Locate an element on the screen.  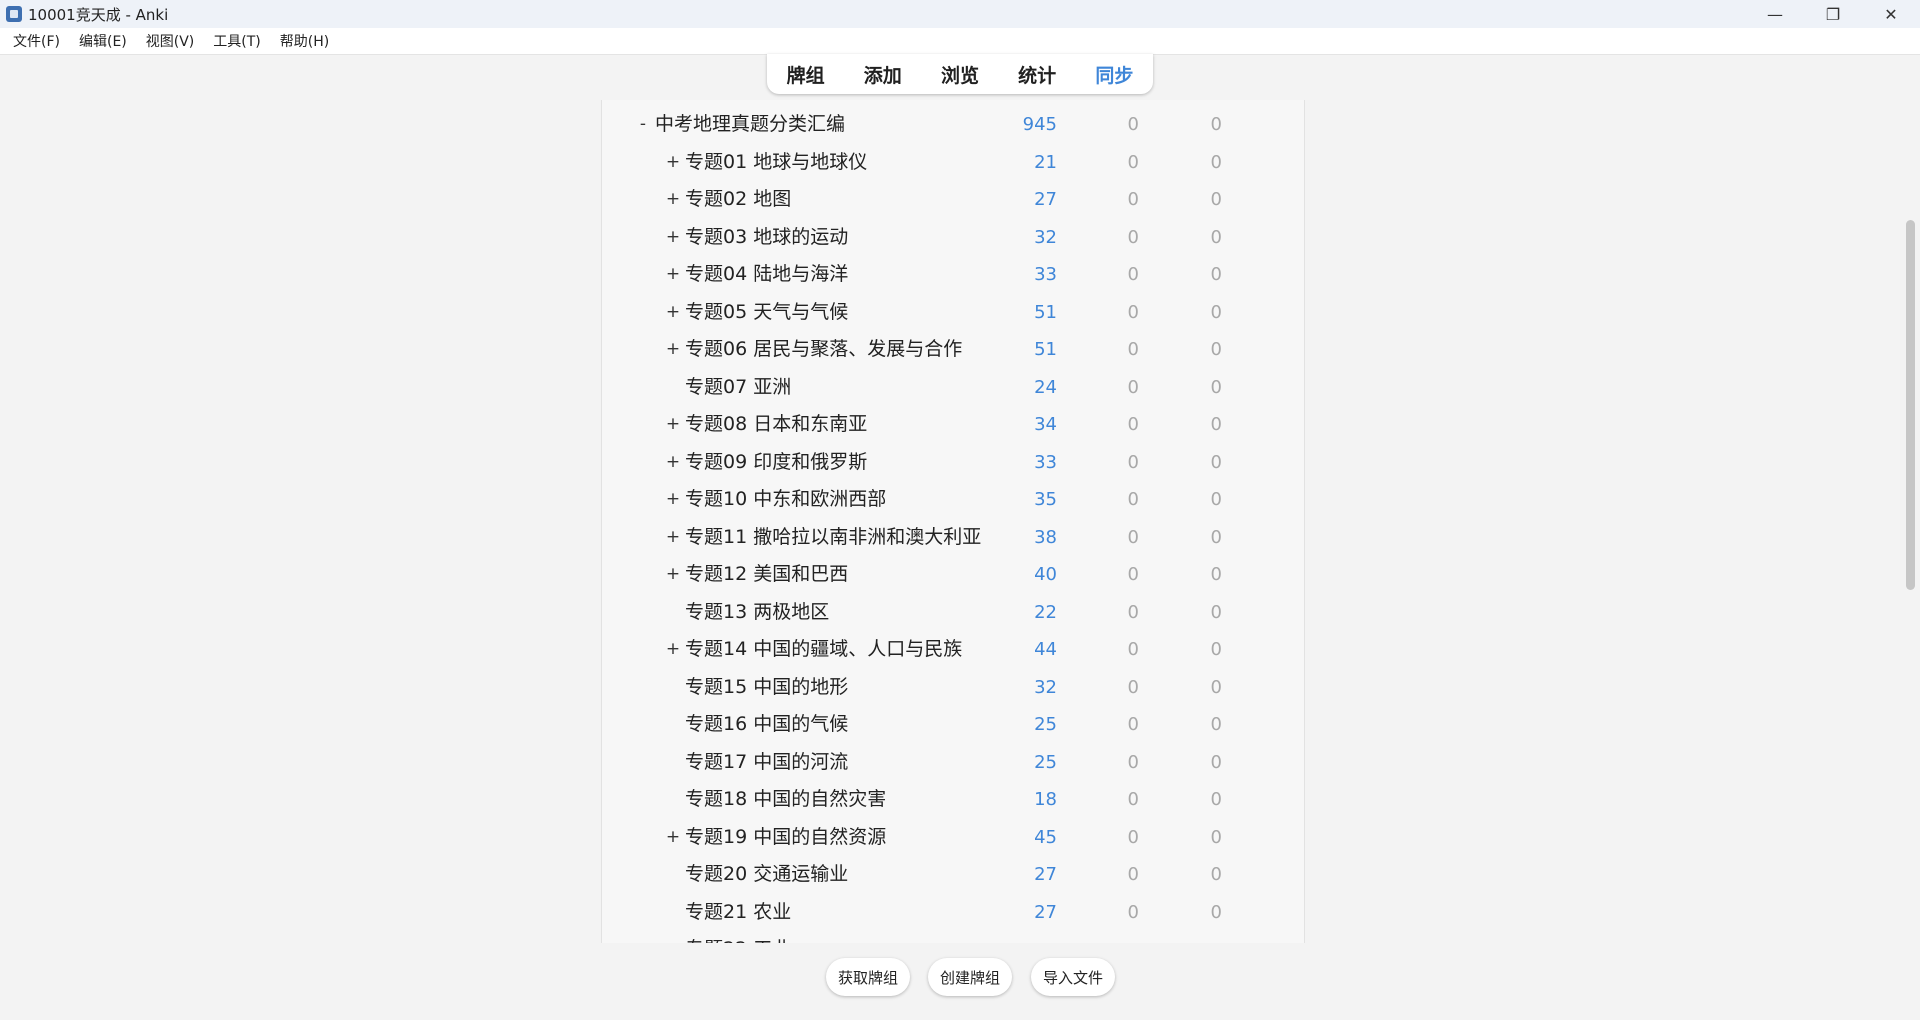
collapse-toggle: - is located at coordinates (643, 124).